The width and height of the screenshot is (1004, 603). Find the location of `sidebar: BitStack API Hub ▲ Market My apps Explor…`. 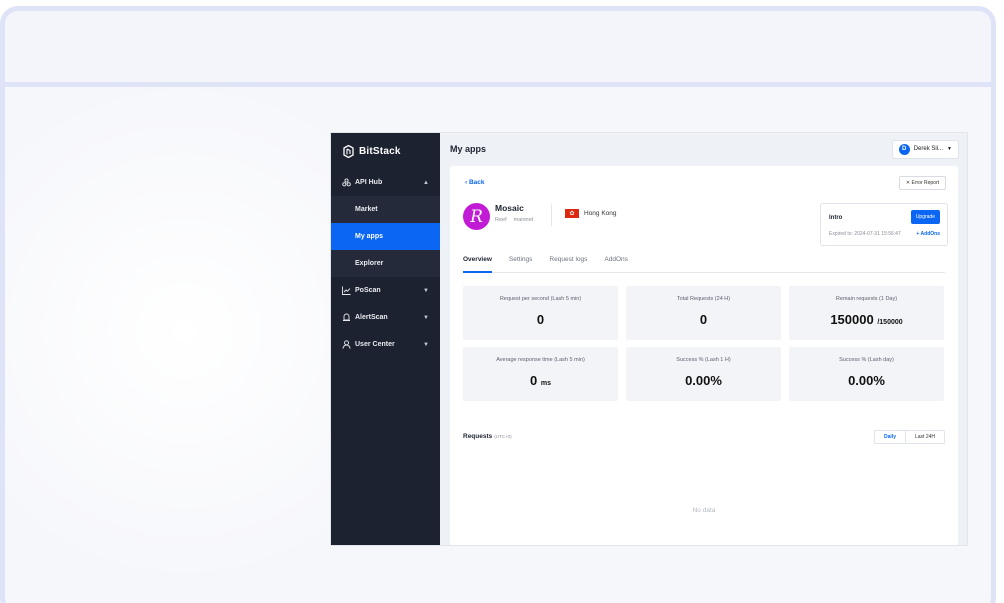

sidebar: BitStack API Hub ▲ Market My apps Explor… is located at coordinates (385, 339).